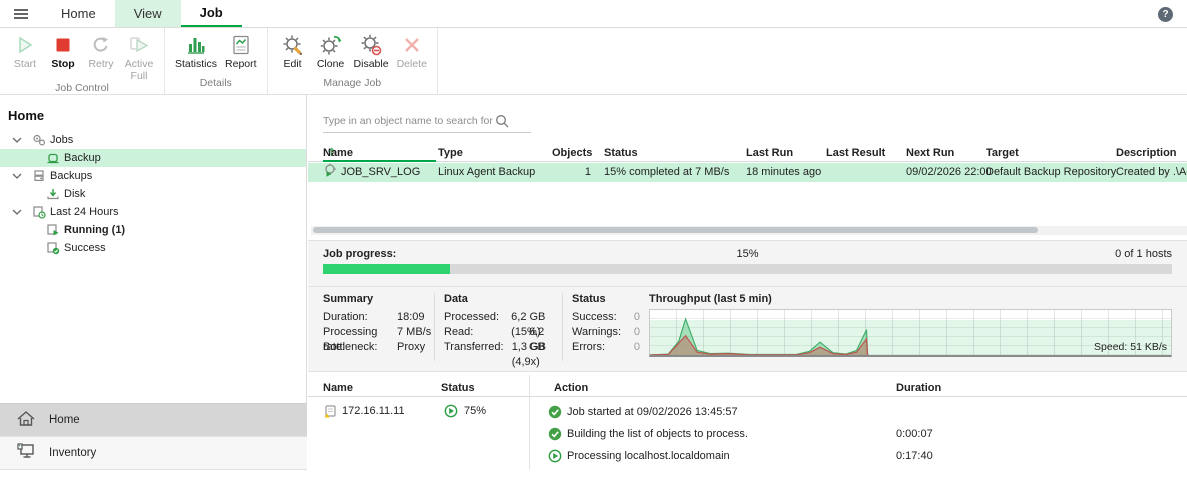 The height and width of the screenshot is (497, 1187). Describe the element at coordinates (345, 317) in the screenshot. I see `duration-label: Duration:` at that location.